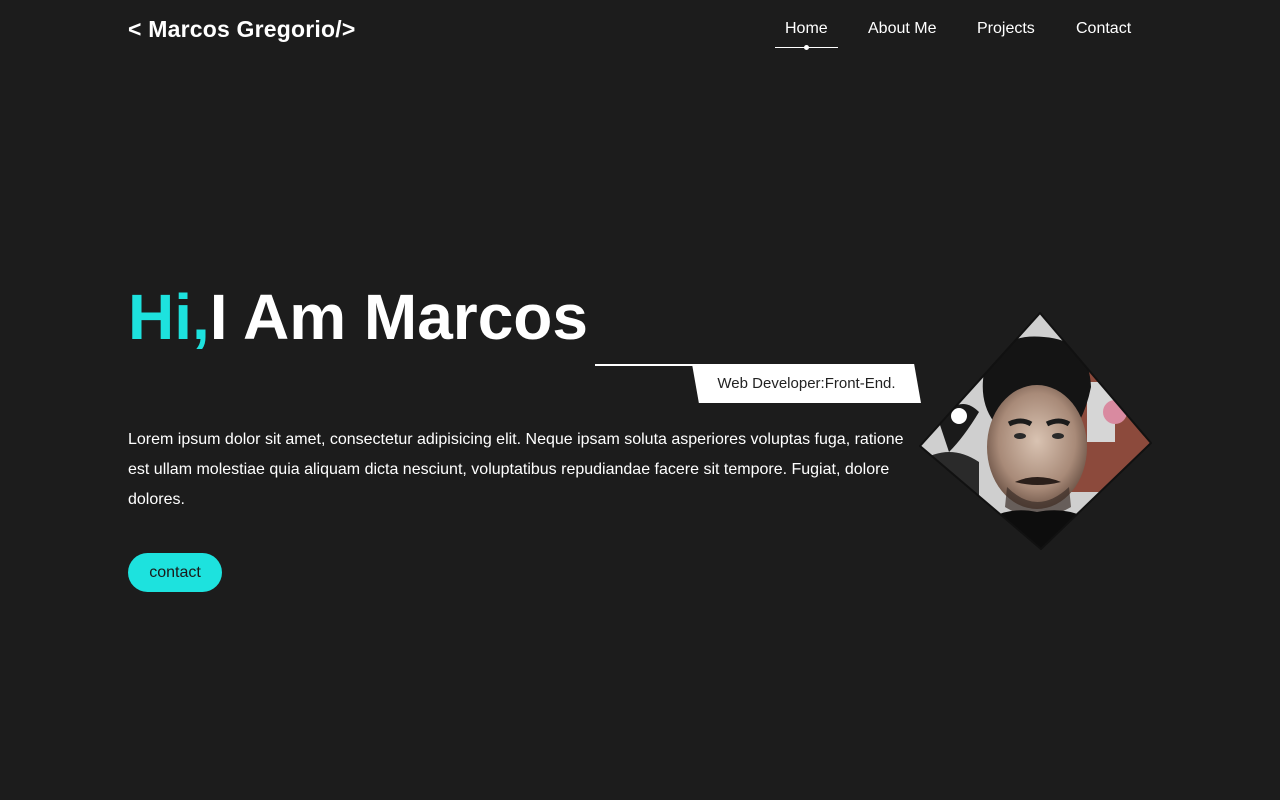  Describe the element at coordinates (398, 317) in the screenshot. I see `hero-name: I Am Marcos` at that location.